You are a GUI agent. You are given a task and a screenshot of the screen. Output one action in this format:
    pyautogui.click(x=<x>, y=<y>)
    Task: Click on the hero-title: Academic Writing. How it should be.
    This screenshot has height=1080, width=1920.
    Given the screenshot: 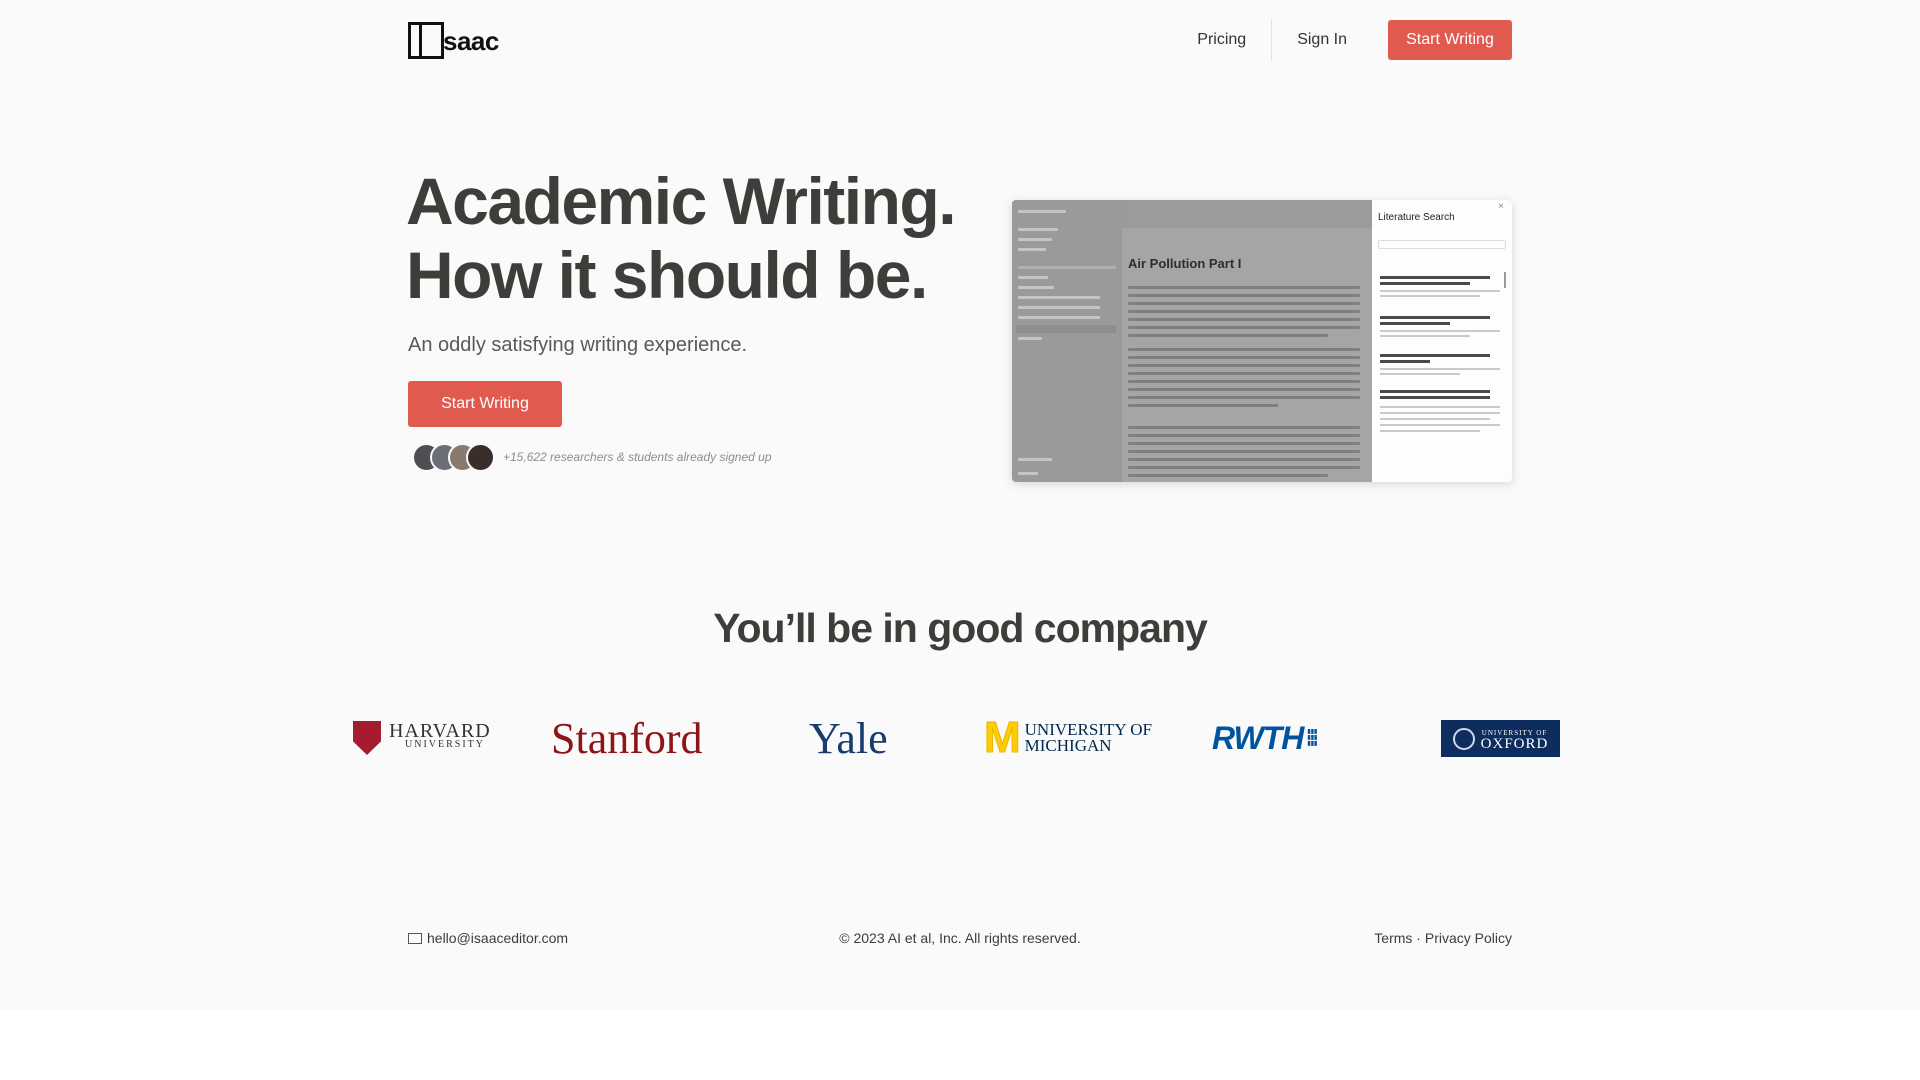 What is the action you would take?
    pyautogui.click(x=681, y=238)
    